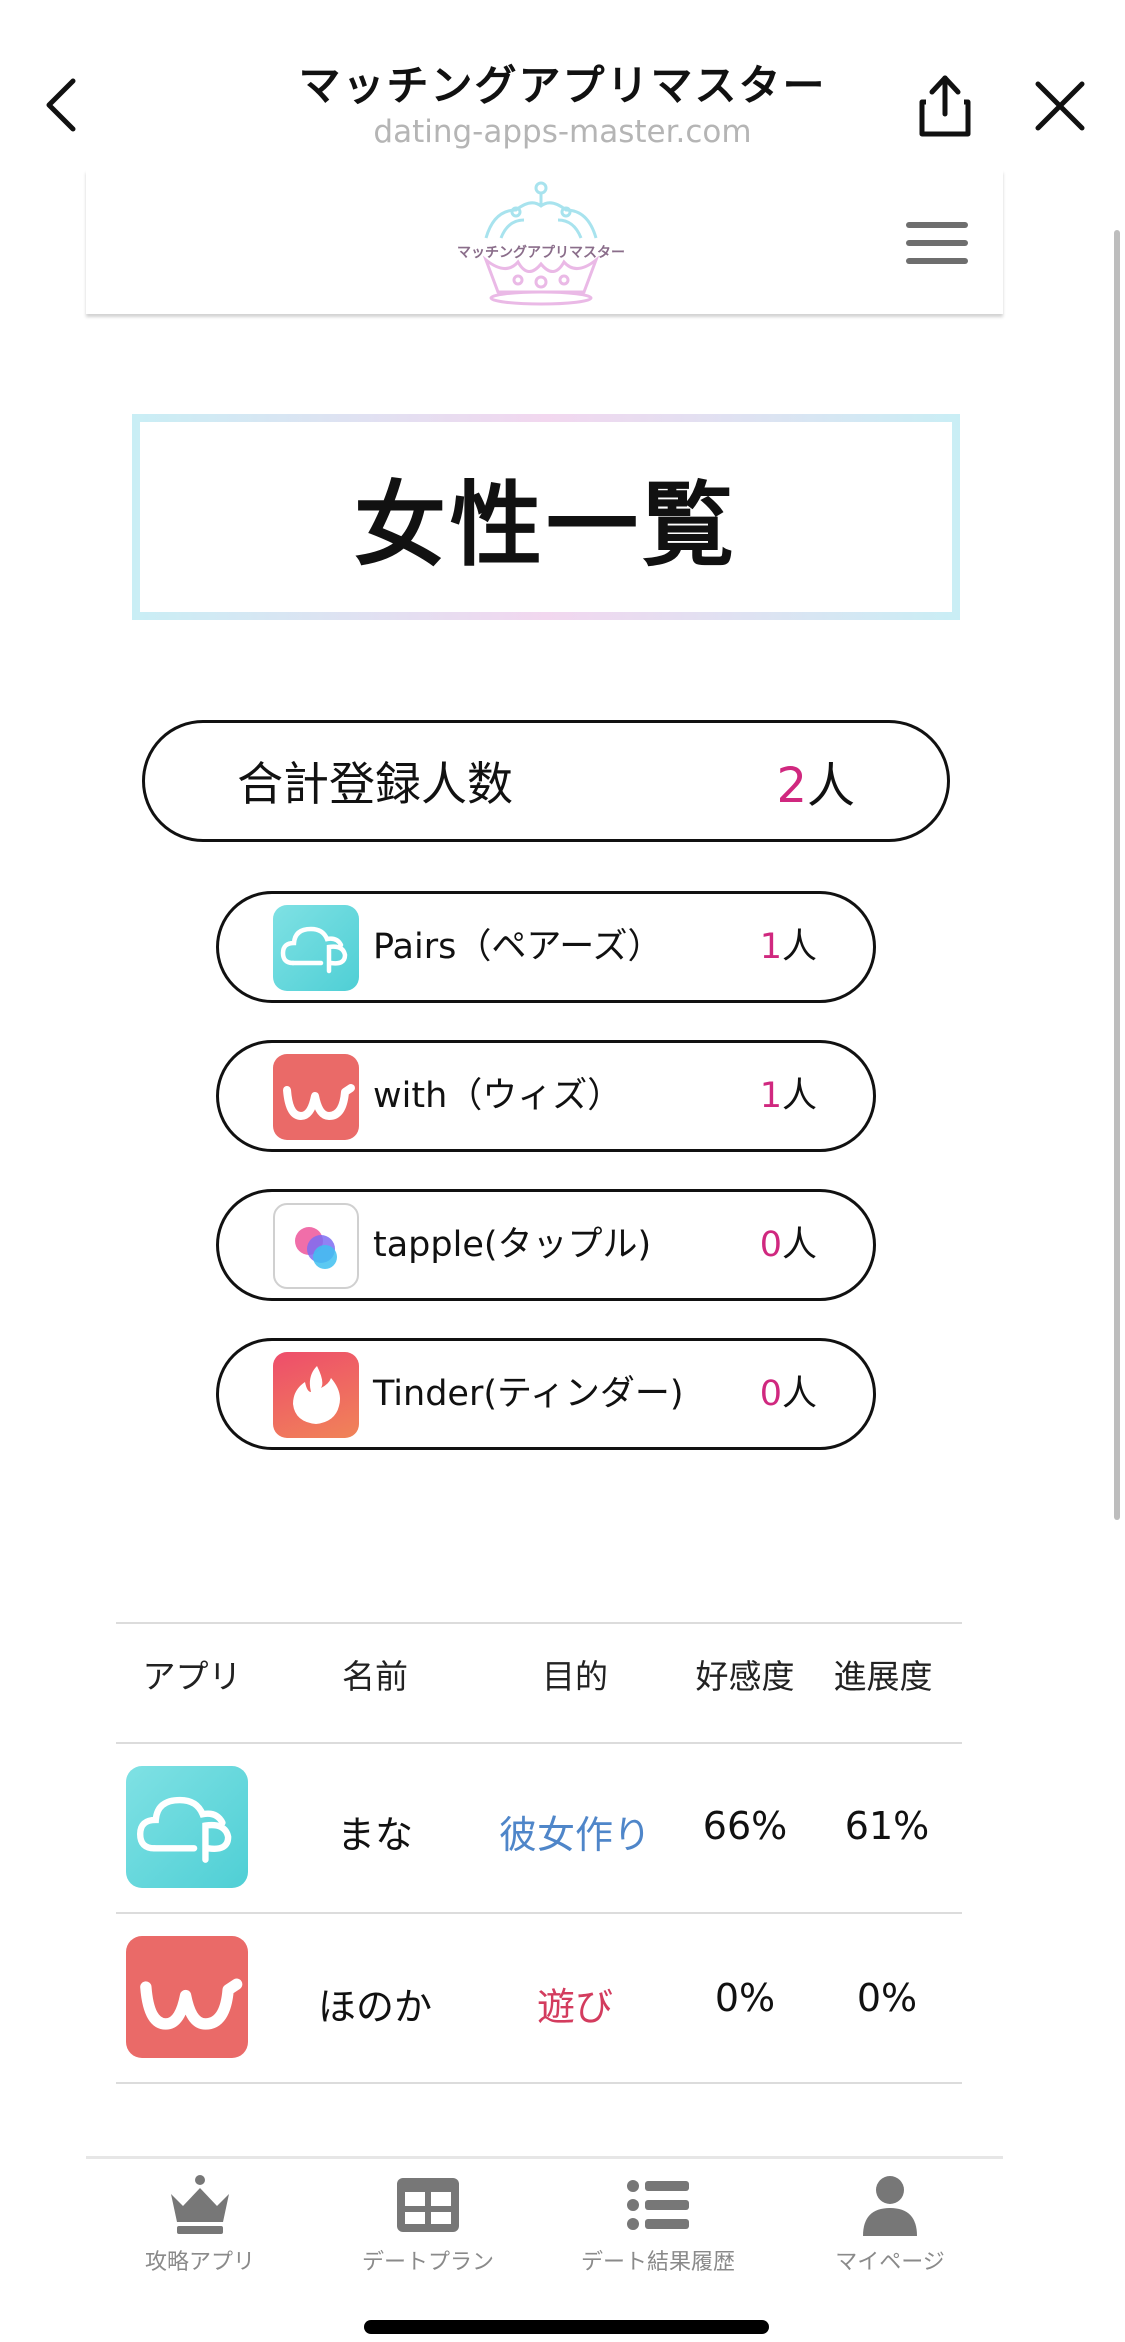  Describe the element at coordinates (512, 1245) in the screenshot. I see `app-name: tapple(タップル)` at that location.